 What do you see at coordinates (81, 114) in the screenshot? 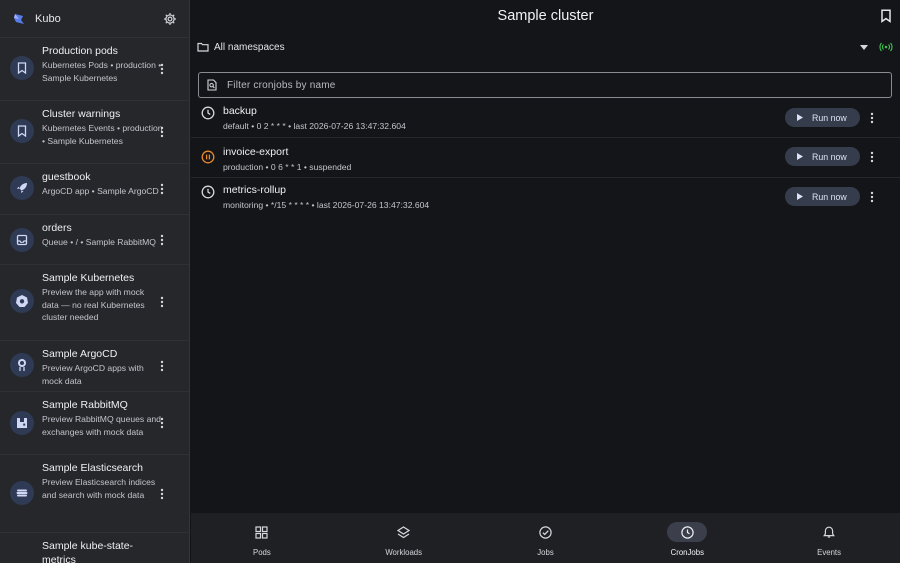
I see `sidebar-item-name: Cluster warnings` at bounding box center [81, 114].